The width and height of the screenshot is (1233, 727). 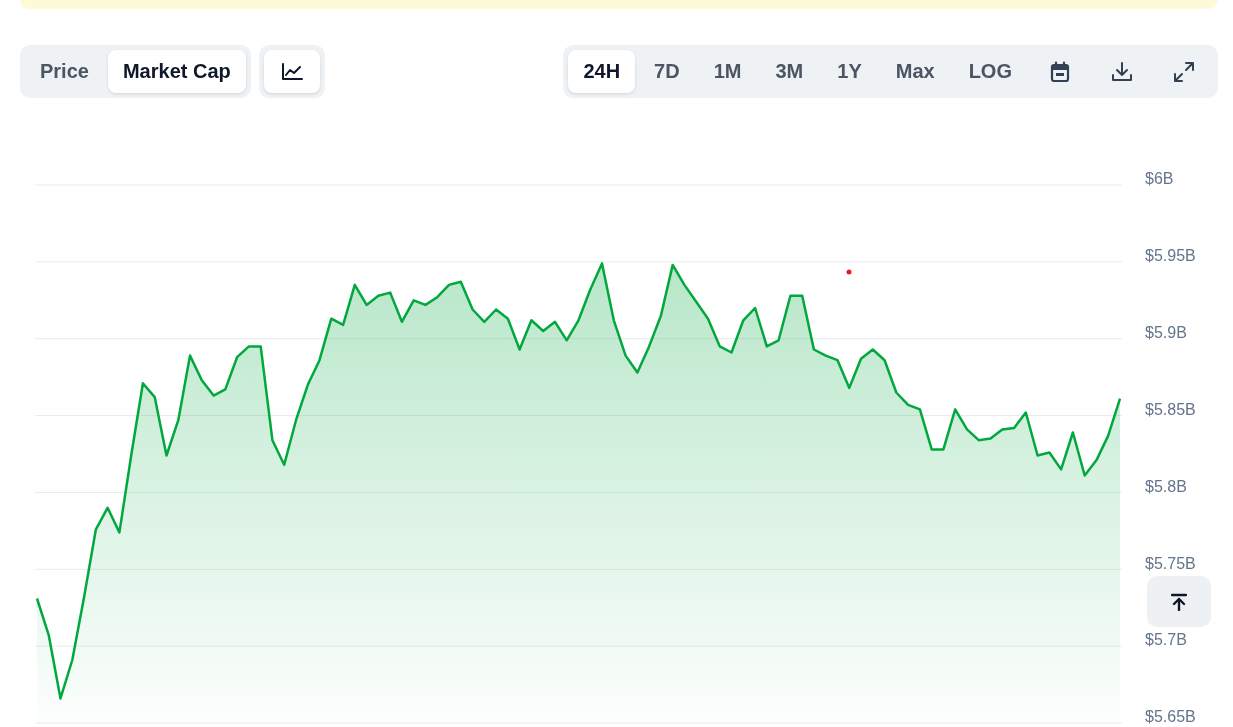 I want to click on point-marker, so click(x=849, y=272).